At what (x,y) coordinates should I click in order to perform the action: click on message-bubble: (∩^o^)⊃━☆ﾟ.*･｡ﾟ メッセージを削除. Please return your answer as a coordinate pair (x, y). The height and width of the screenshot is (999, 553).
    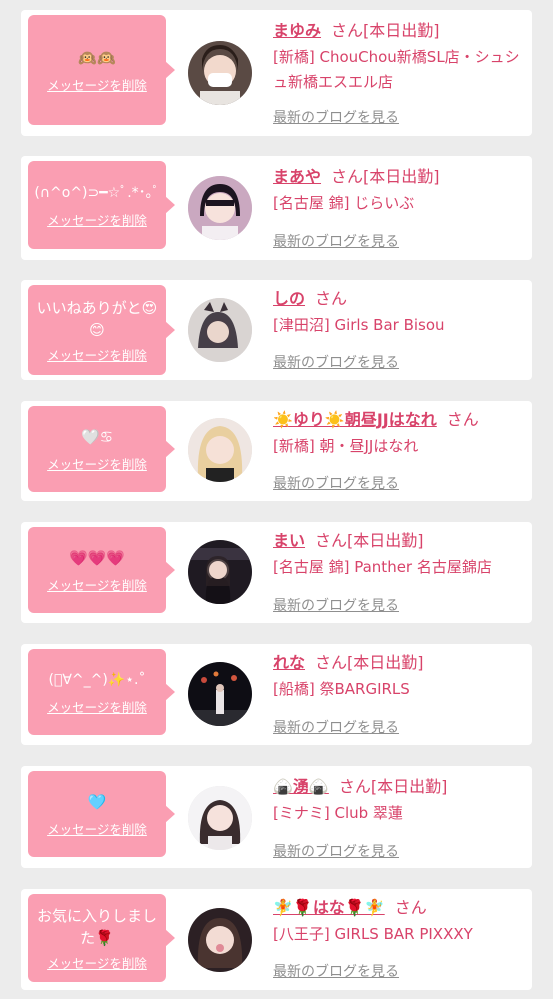
    Looking at the image, I should click on (101, 205).